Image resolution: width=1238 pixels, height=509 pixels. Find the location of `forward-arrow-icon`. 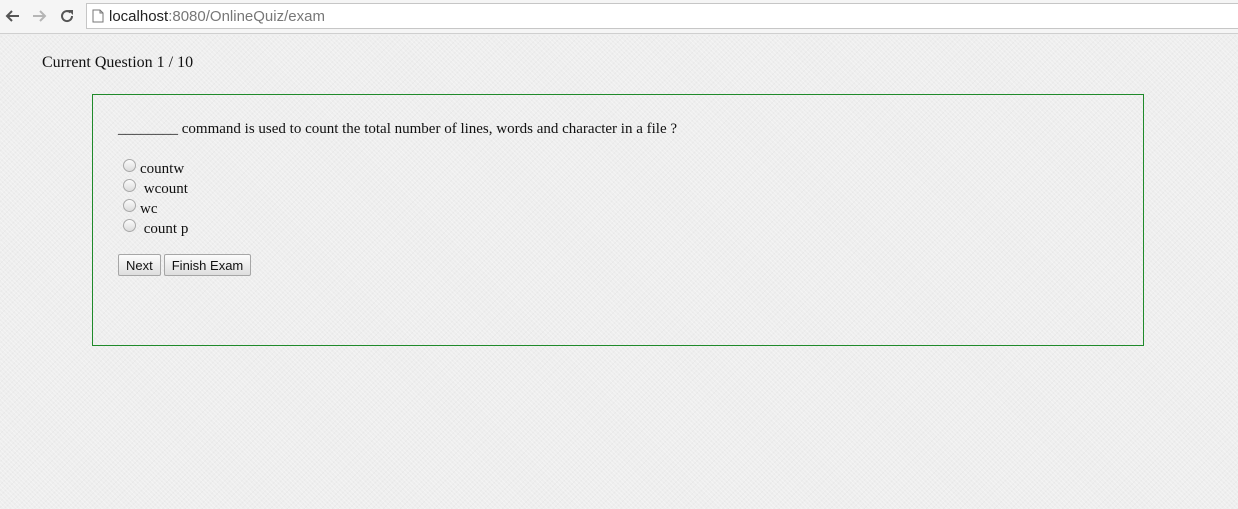

forward-arrow-icon is located at coordinates (40, 16).